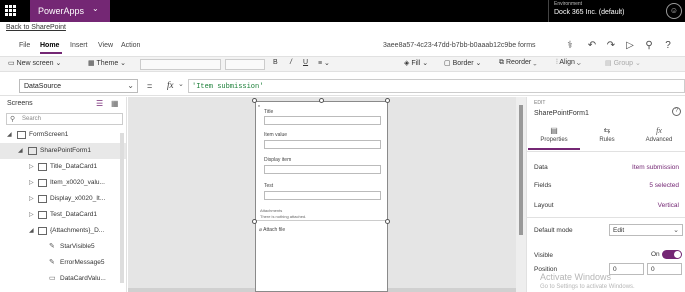 The height and width of the screenshot is (292, 685). What do you see at coordinates (63, 135) in the screenshot?
I see `tree-item-formscreen1: ◢ FormScreen1` at bounding box center [63, 135].